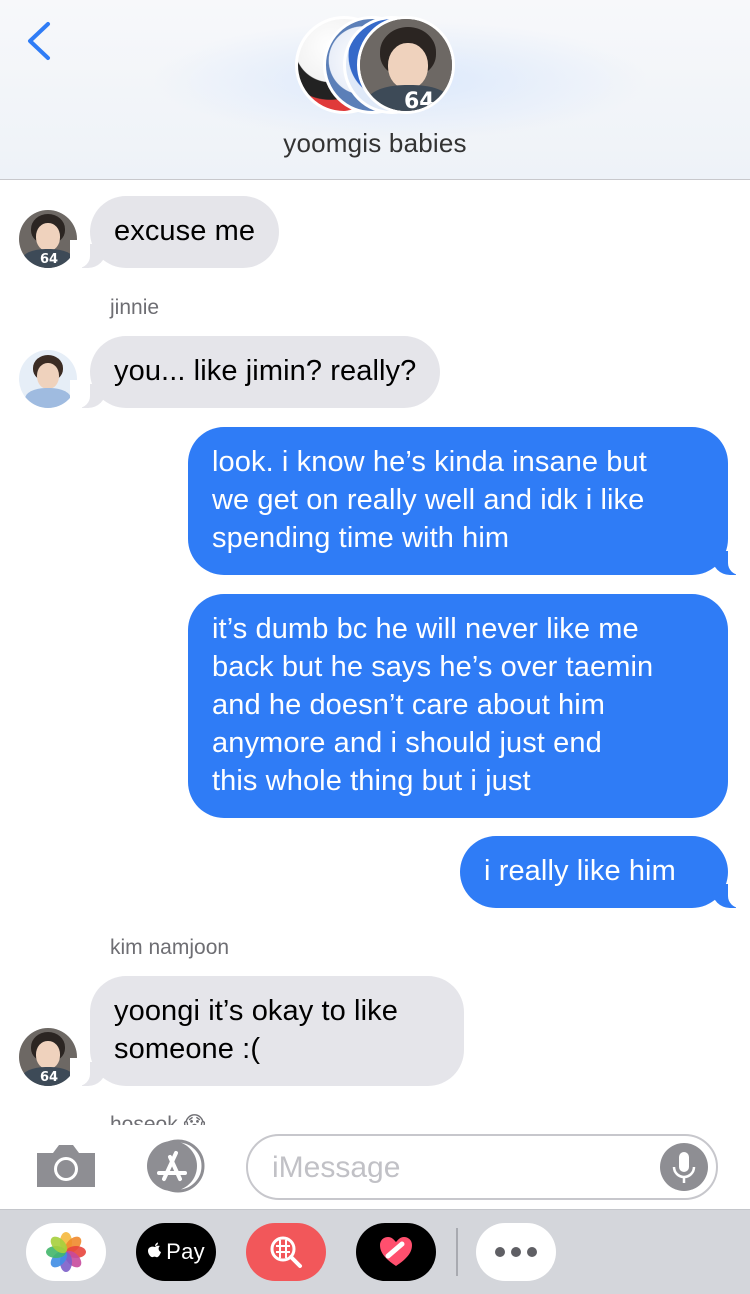 The height and width of the screenshot is (1294, 750). Describe the element at coordinates (256, 1011) in the screenshot. I see `message-line: yoongi it’s okay to like` at that location.